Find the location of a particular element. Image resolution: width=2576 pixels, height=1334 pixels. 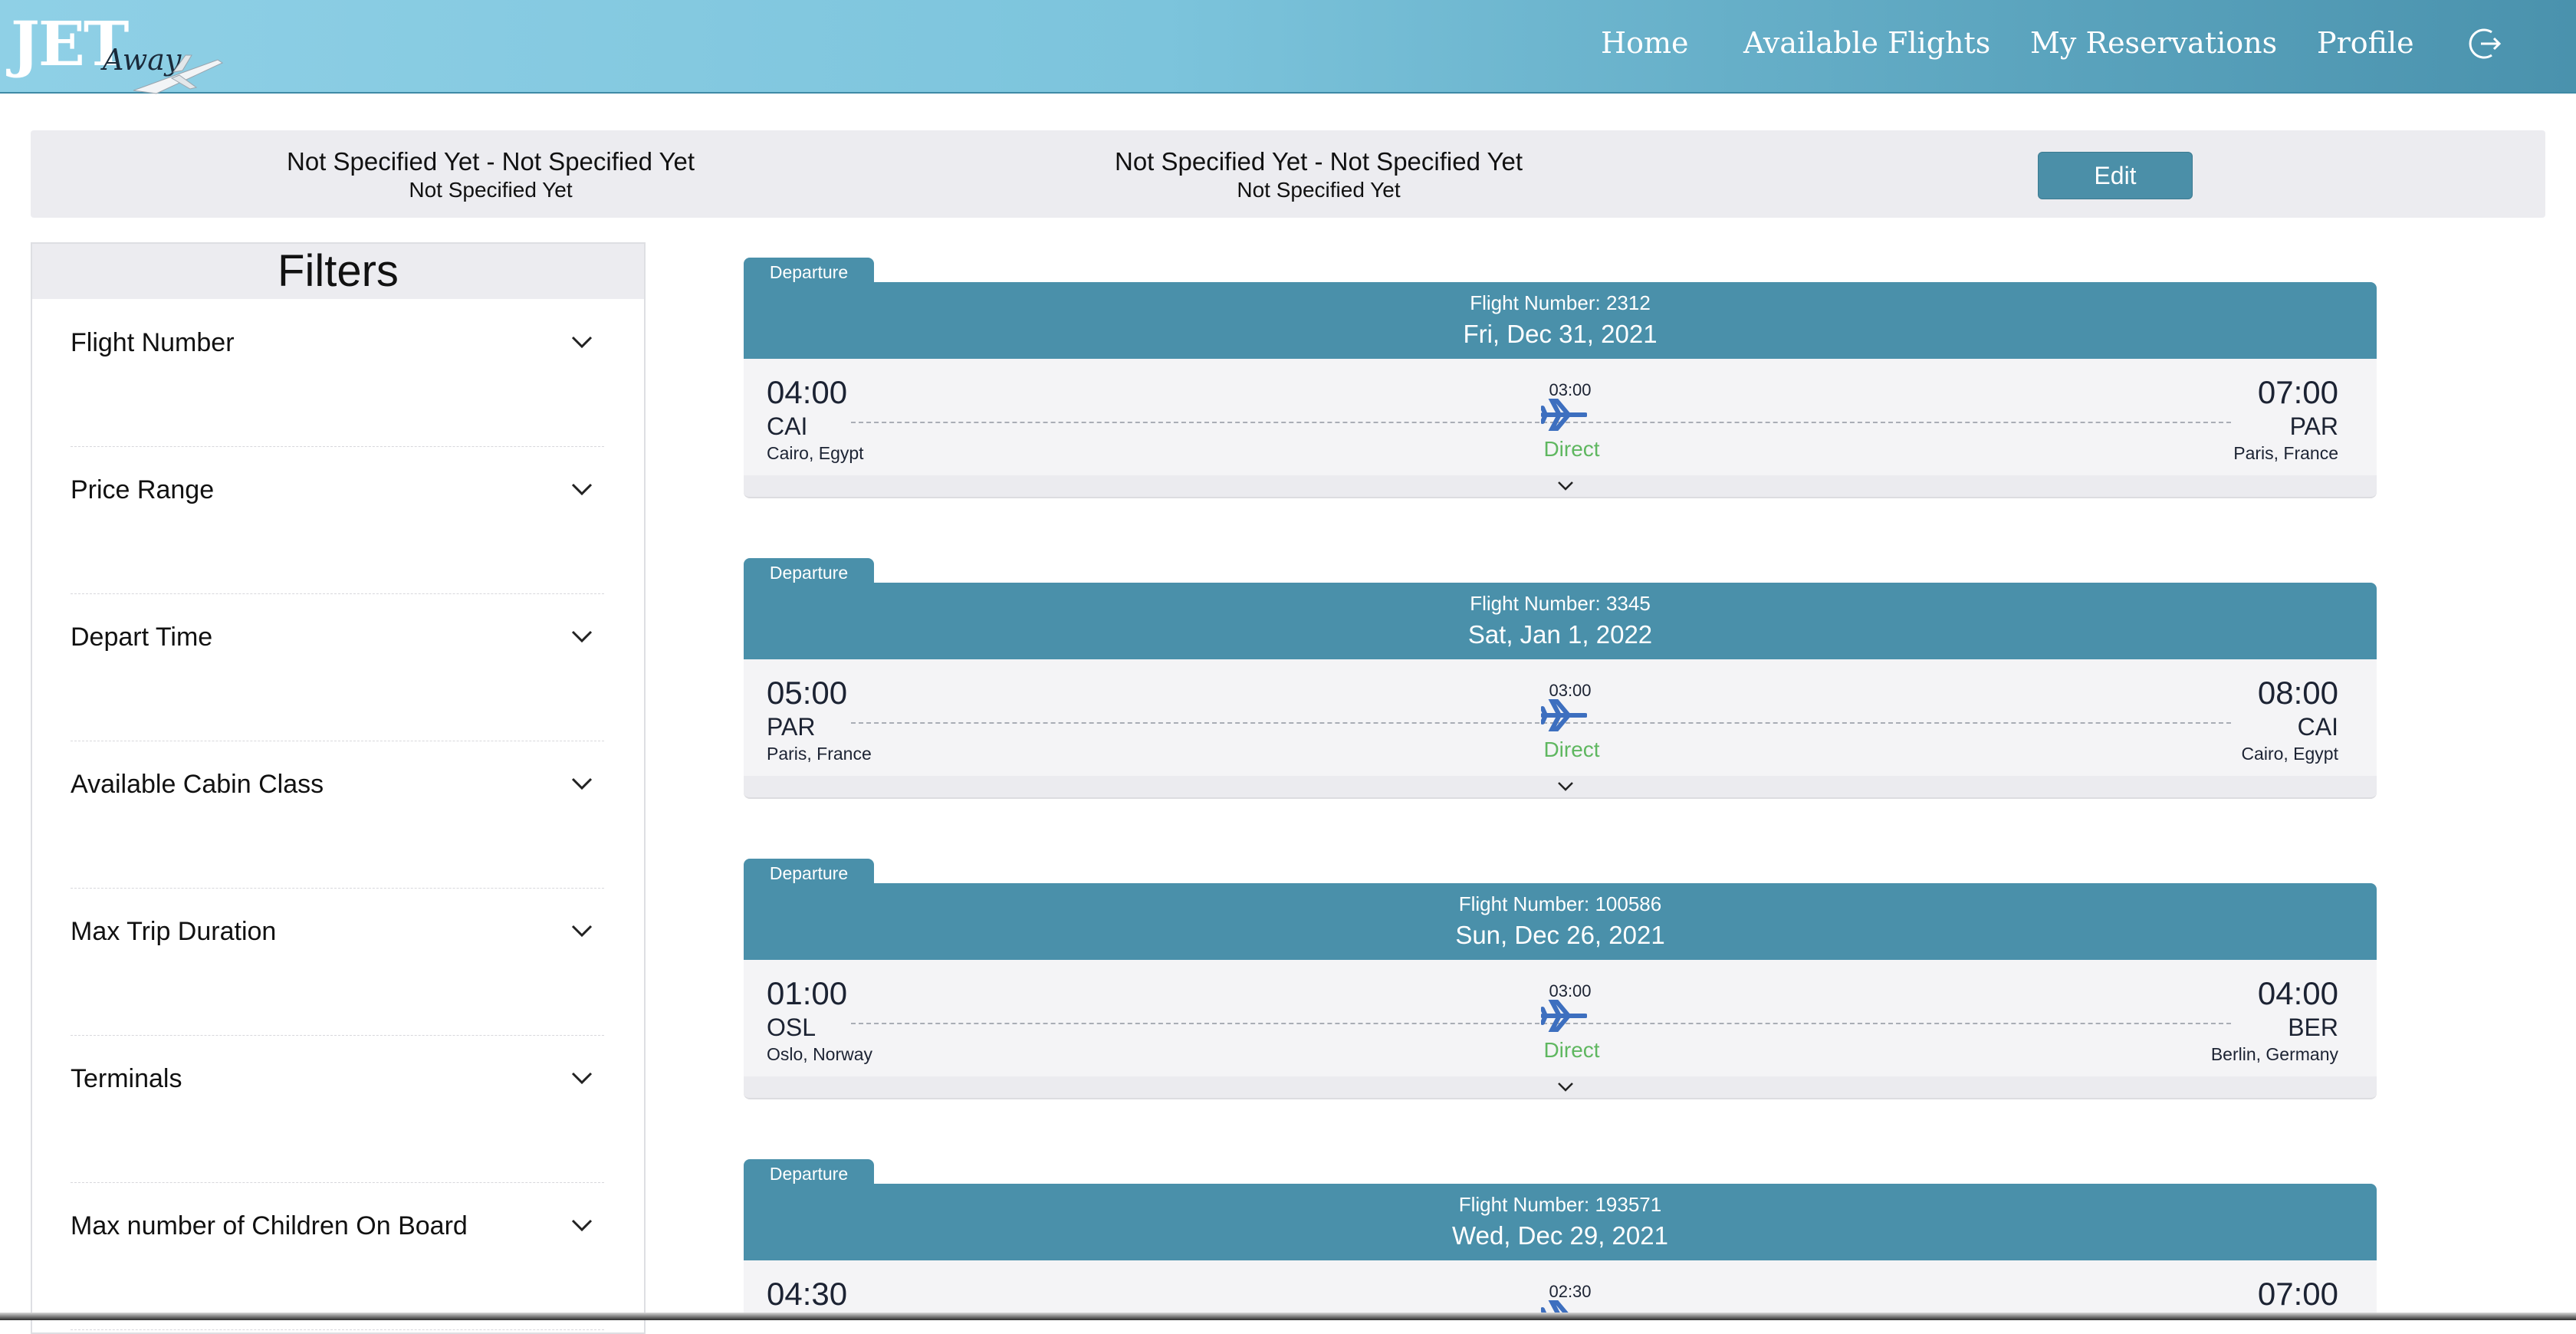

filter-label: Max number of Children On Board is located at coordinates (270, 1225).